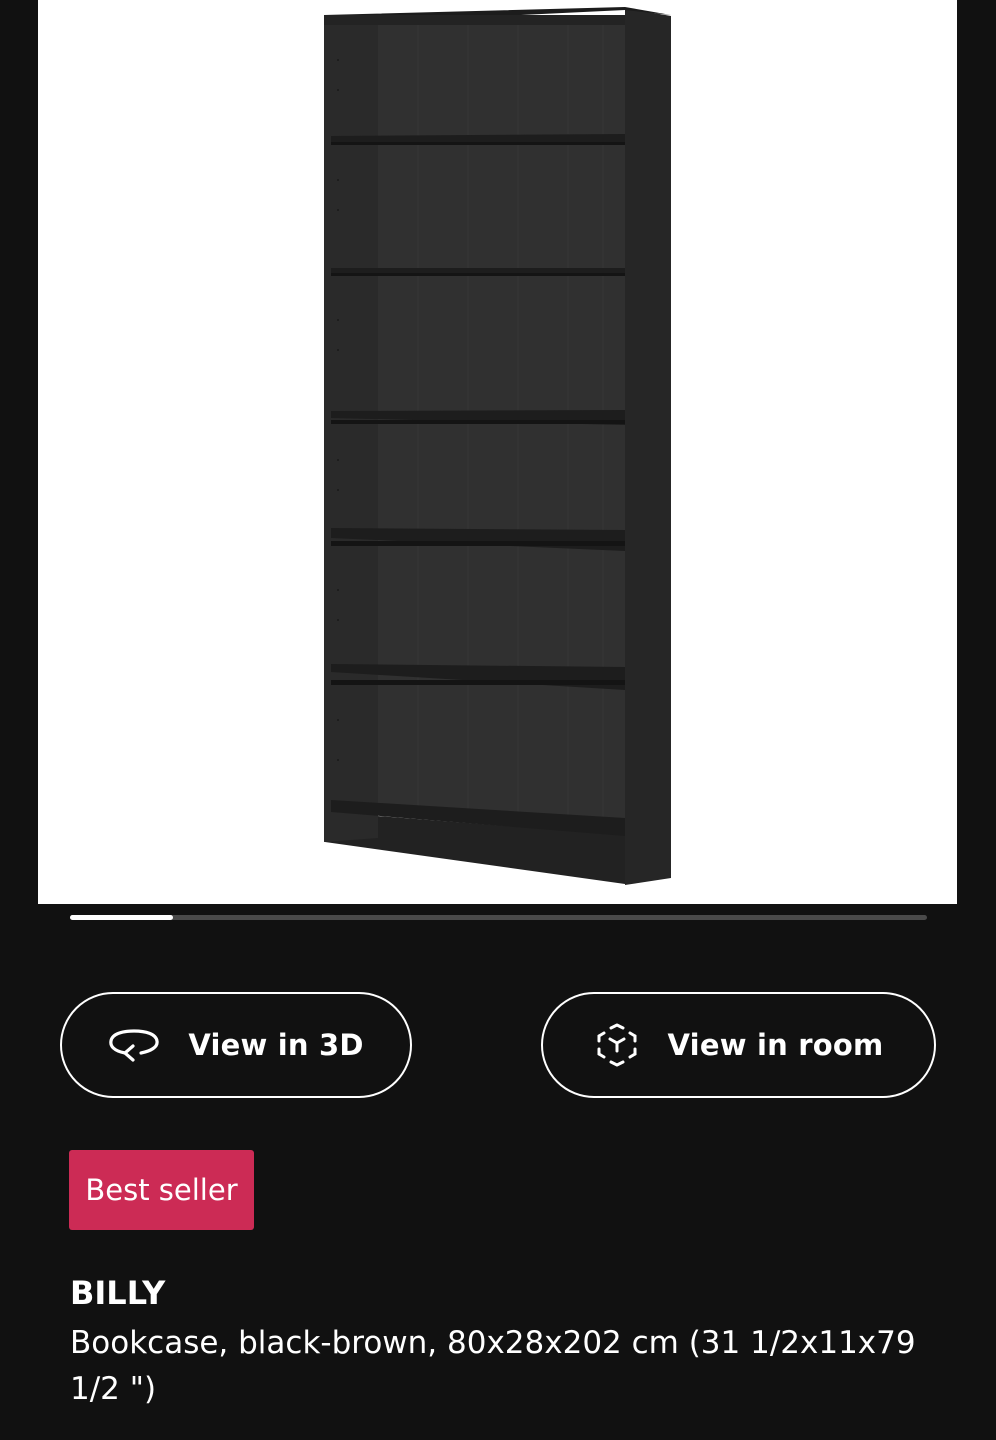 Image resolution: width=996 pixels, height=1440 pixels. Describe the element at coordinates (276, 1045) in the screenshot. I see `view-in-3d-label: View in 3D` at that location.